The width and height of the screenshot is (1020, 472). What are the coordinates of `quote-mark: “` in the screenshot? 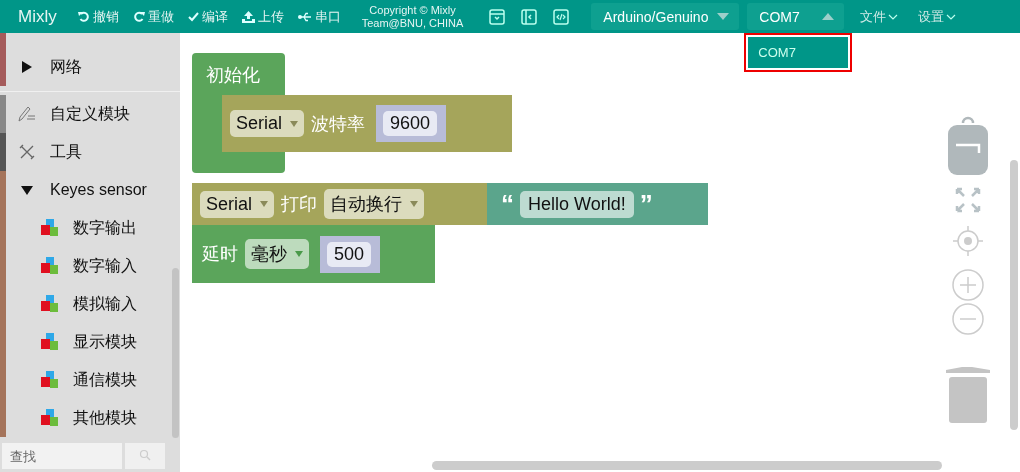 It's located at (507, 204).